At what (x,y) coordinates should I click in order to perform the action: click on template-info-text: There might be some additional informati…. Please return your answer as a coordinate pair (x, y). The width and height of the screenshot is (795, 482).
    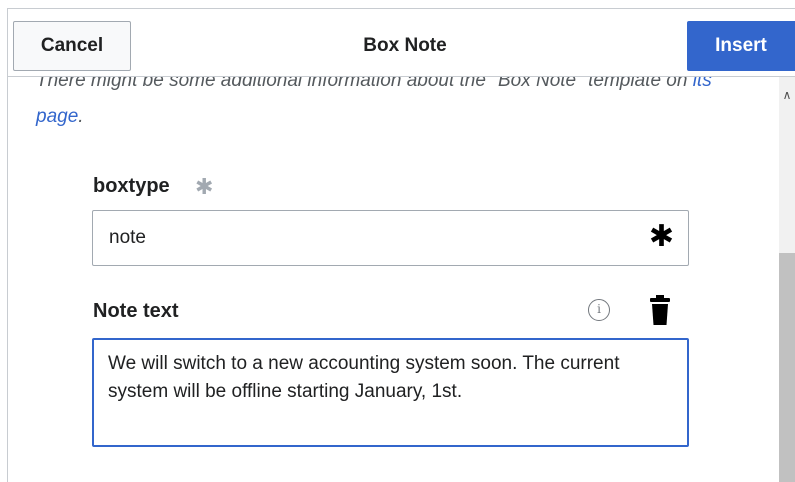
    Looking at the image, I should click on (376, 106).